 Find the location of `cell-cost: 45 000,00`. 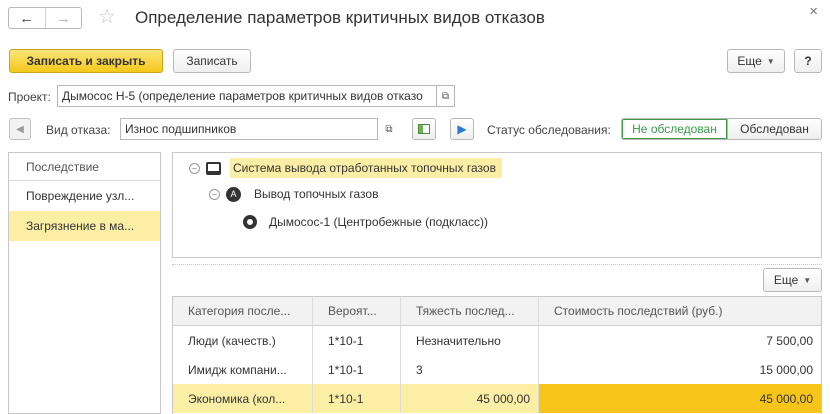

cell-cost: 45 000,00 is located at coordinates (680, 398).